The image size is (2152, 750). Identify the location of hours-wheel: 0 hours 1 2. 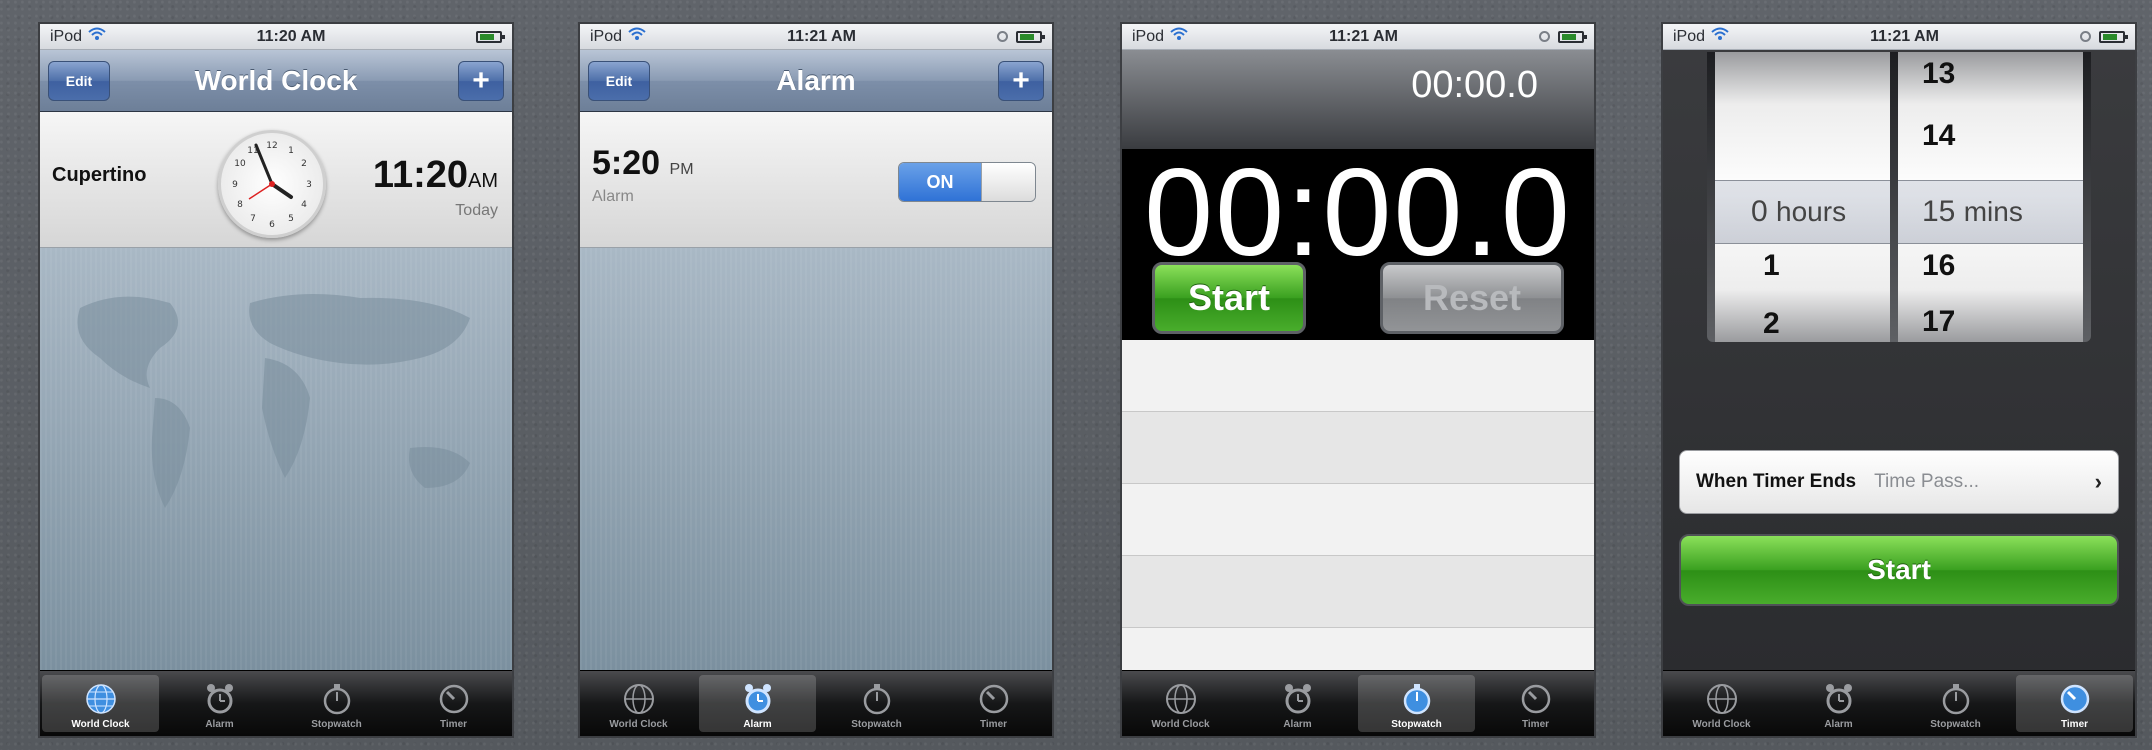
(1802, 197).